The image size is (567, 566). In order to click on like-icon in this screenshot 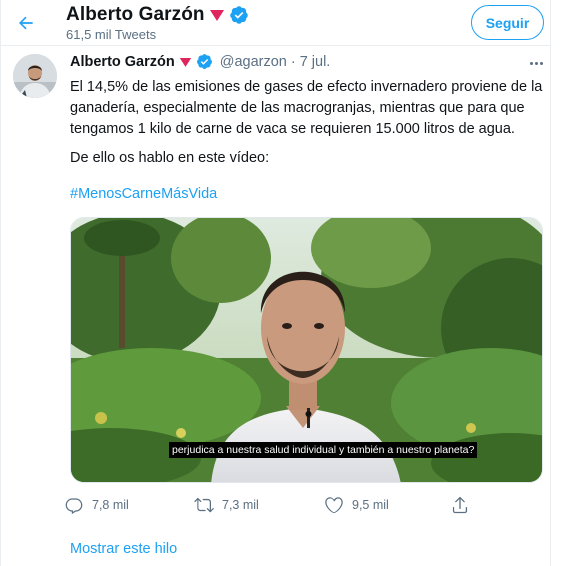, I will do `click(334, 505)`.